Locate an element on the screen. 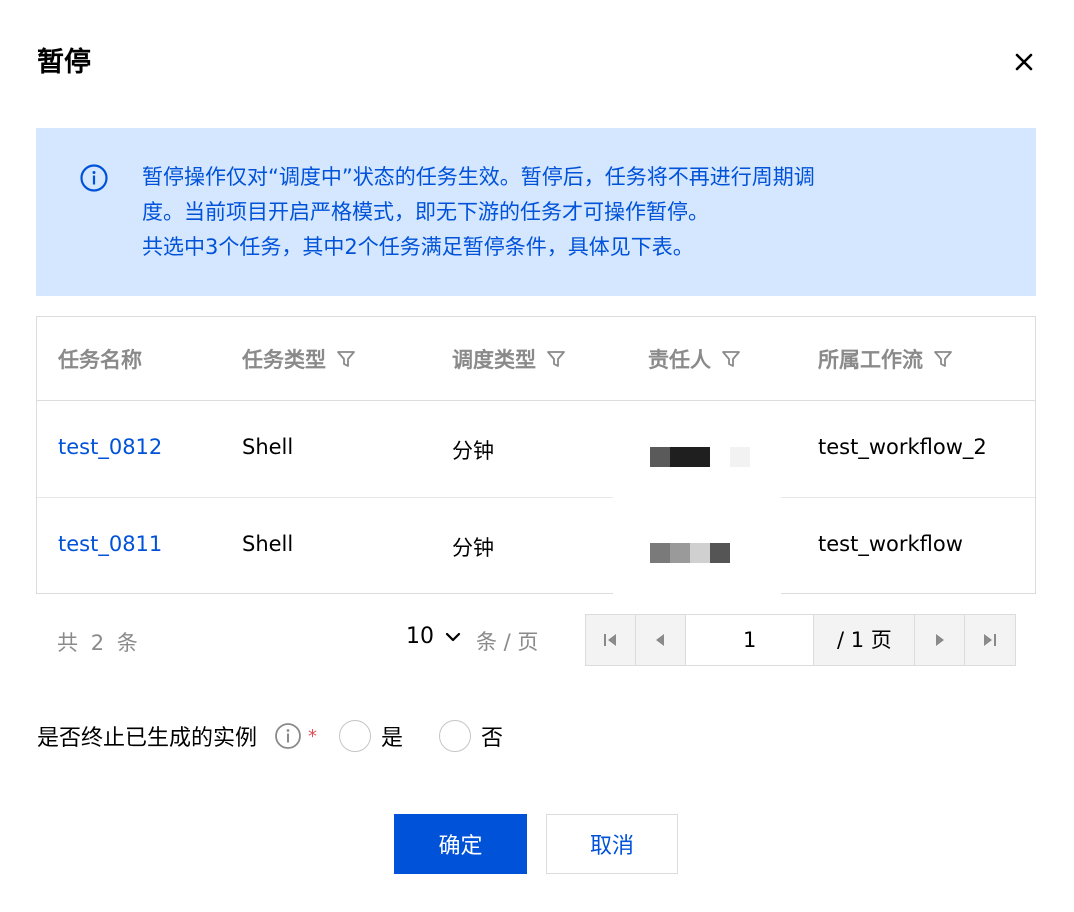 Image resolution: width=1074 pixels, height=912 pixels. pagination: 1 / 1 页 is located at coordinates (800, 640).